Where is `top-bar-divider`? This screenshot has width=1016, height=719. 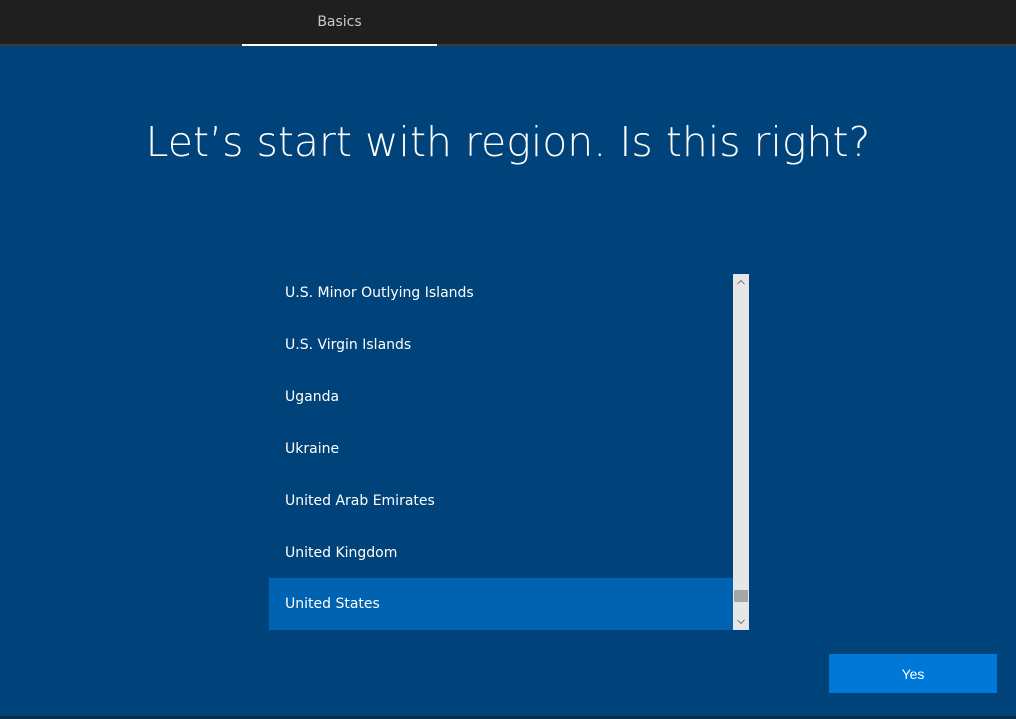 top-bar-divider is located at coordinates (508, 45).